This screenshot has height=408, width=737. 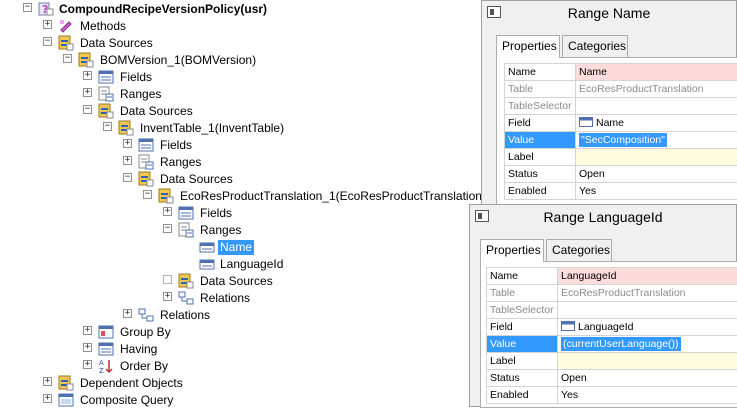 I want to click on prop-value-value: "SecComposition", so click(x=656, y=140).